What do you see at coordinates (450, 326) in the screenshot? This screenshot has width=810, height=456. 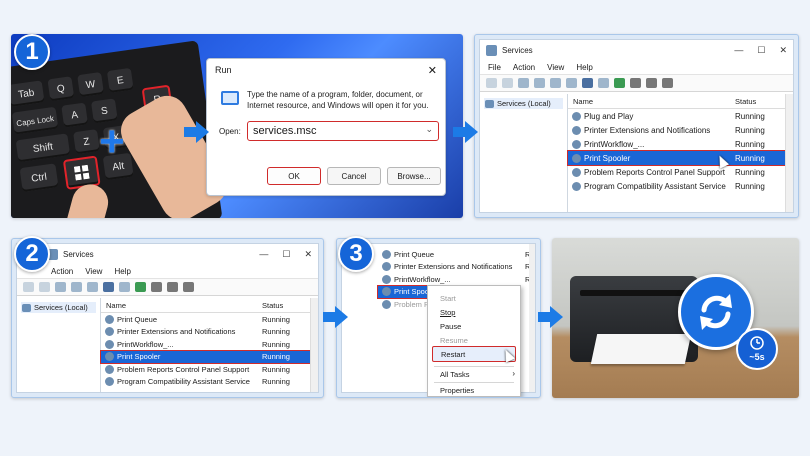 I see `menu-item-pause: Pause` at bounding box center [450, 326].